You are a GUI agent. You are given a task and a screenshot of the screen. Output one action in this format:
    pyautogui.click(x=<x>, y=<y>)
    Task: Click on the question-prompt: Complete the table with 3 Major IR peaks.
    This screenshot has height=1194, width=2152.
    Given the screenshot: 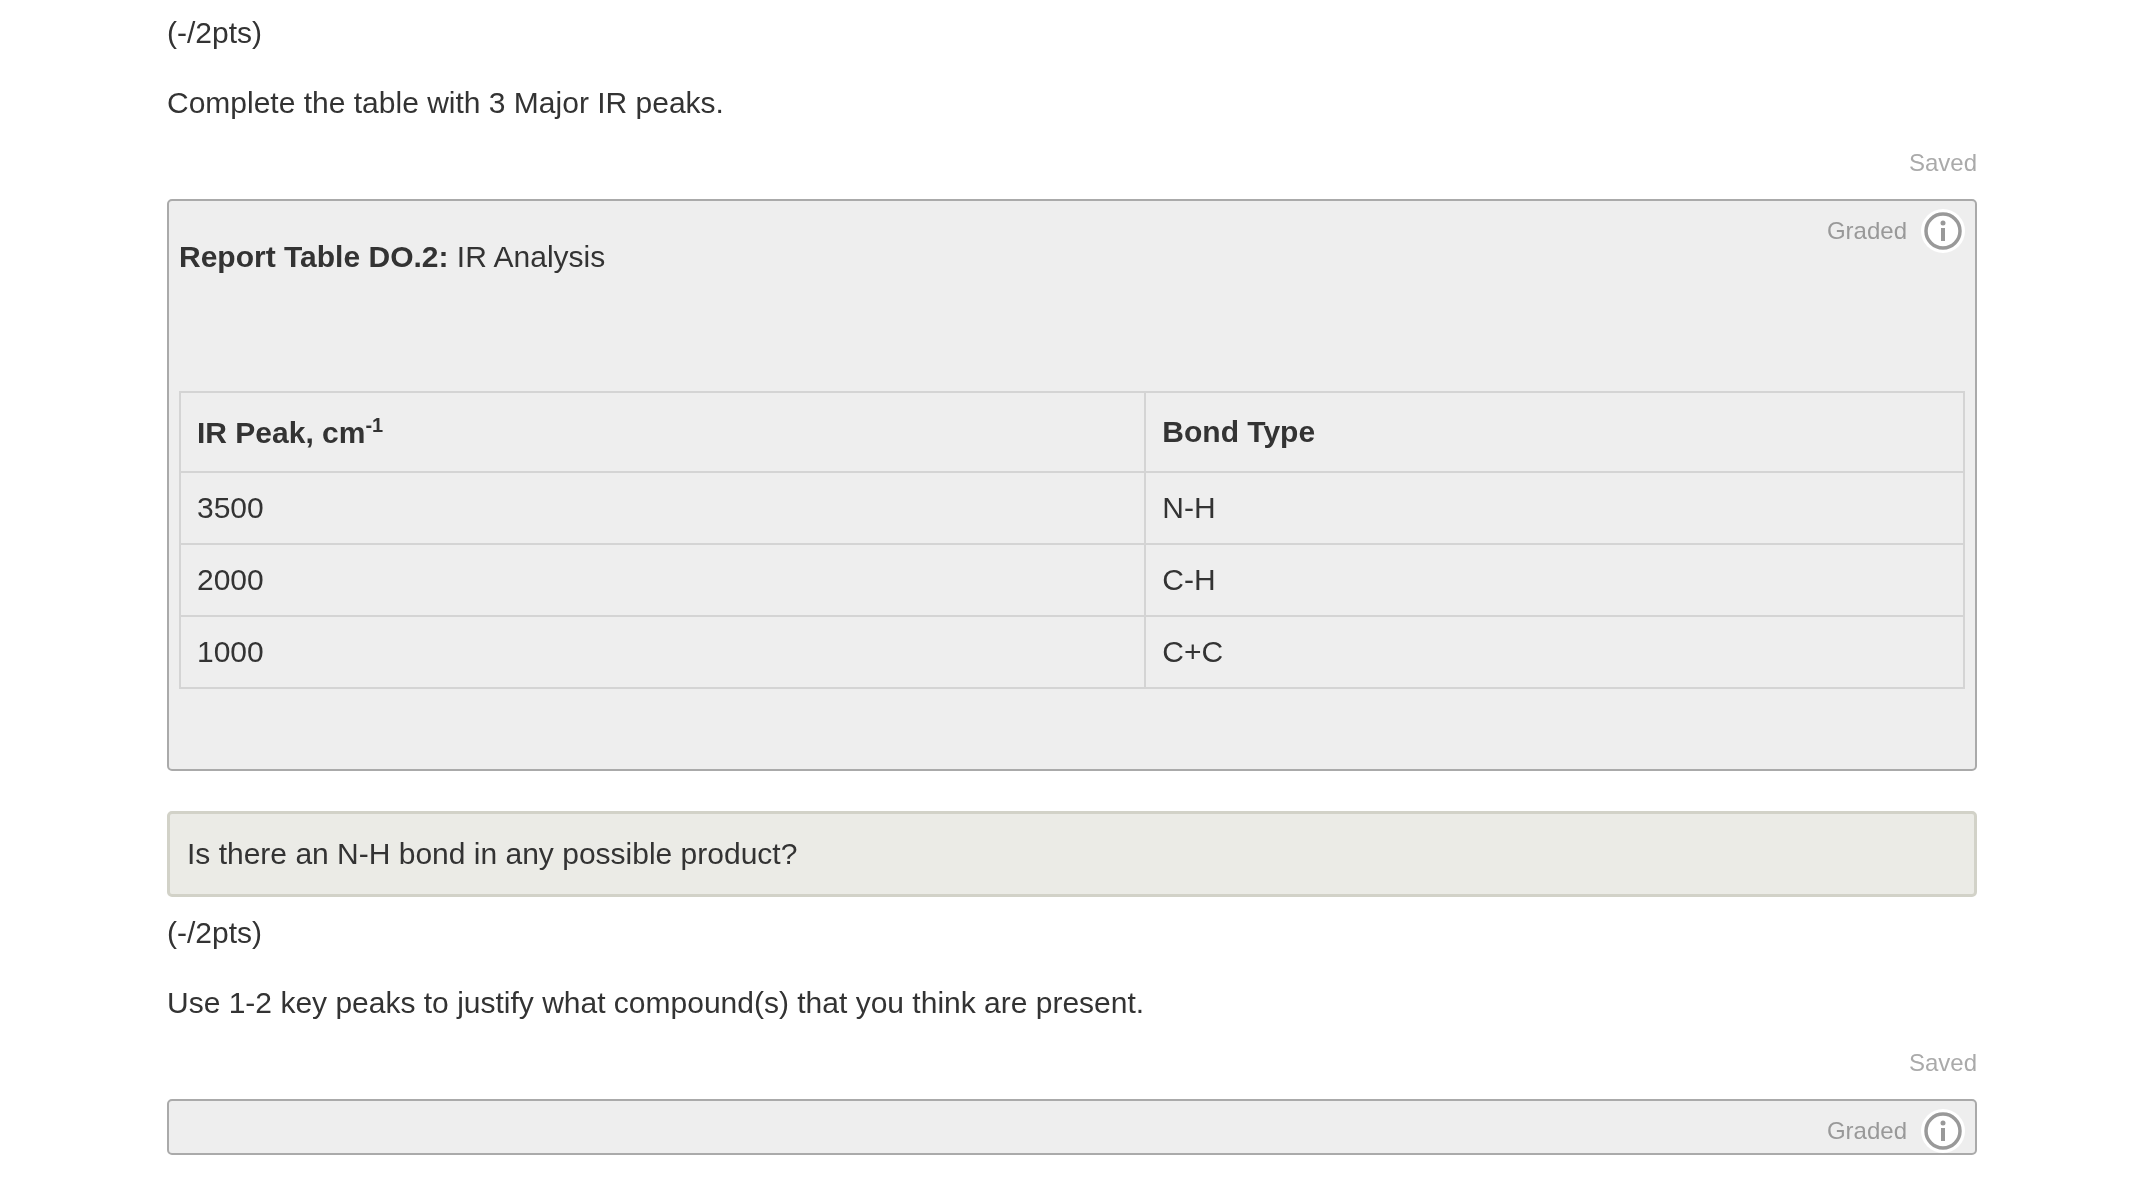 What is the action you would take?
    pyautogui.click(x=446, y=103)
    